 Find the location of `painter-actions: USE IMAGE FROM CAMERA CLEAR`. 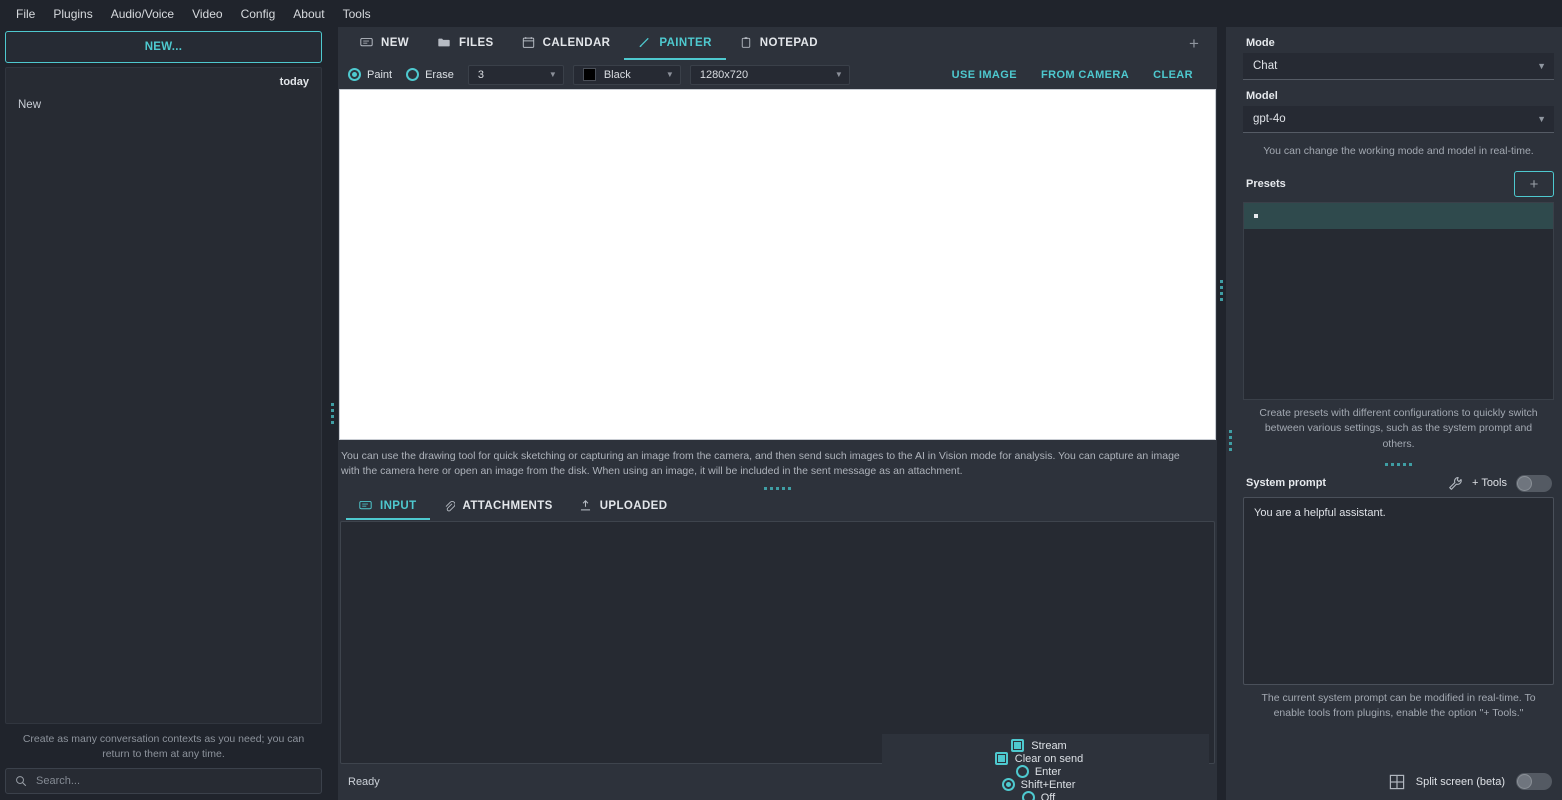

painter-actions: USE IMAGE FROM CAMERA CLEAR is located at coordinates (1081, 75).